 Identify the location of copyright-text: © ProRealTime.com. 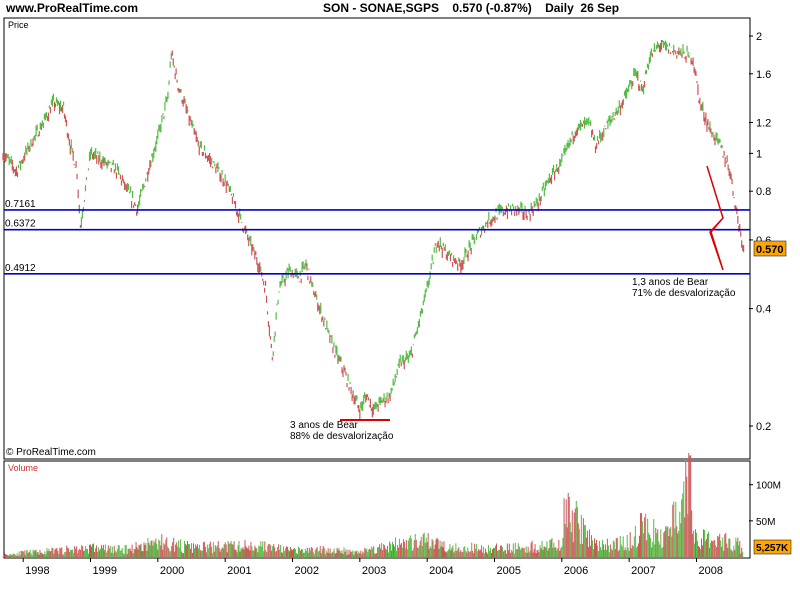
(51, 452).